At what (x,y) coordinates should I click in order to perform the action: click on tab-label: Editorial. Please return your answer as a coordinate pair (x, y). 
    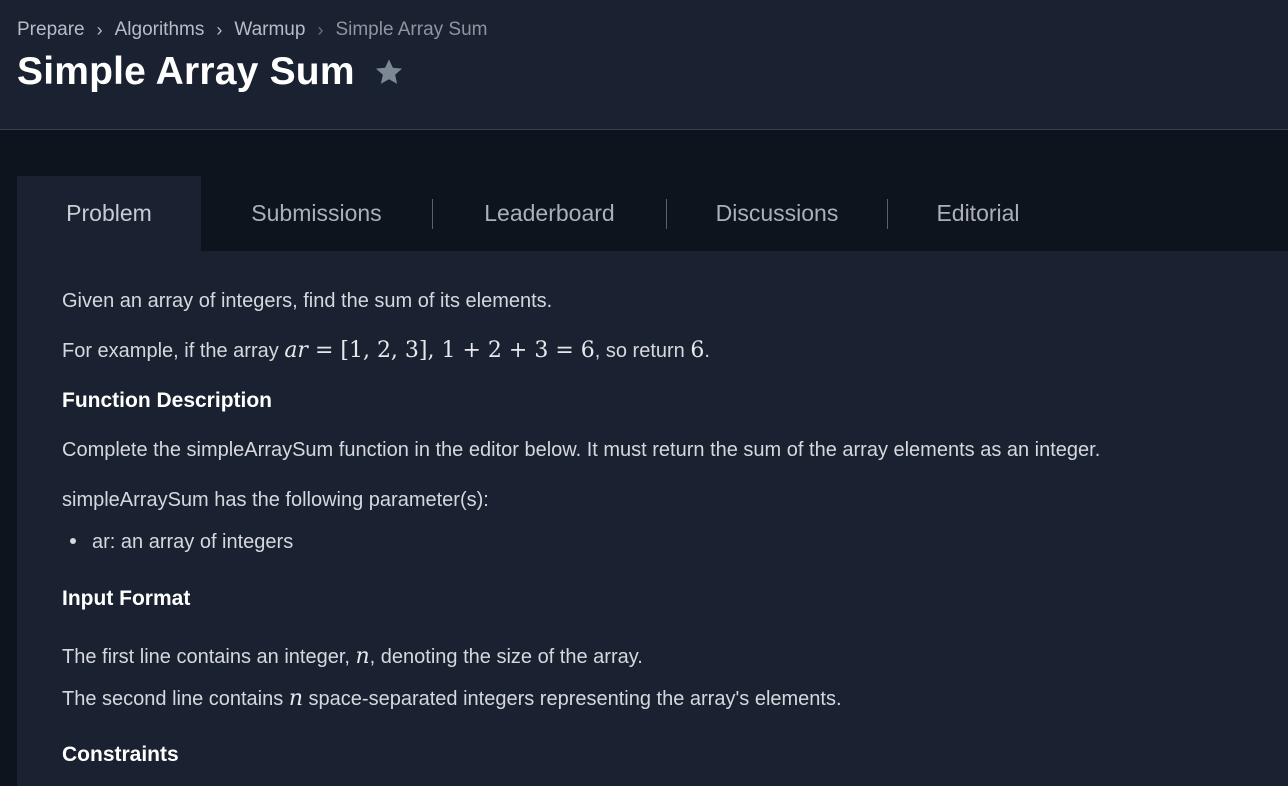
    Looking at the image, I should click on (978, 213).